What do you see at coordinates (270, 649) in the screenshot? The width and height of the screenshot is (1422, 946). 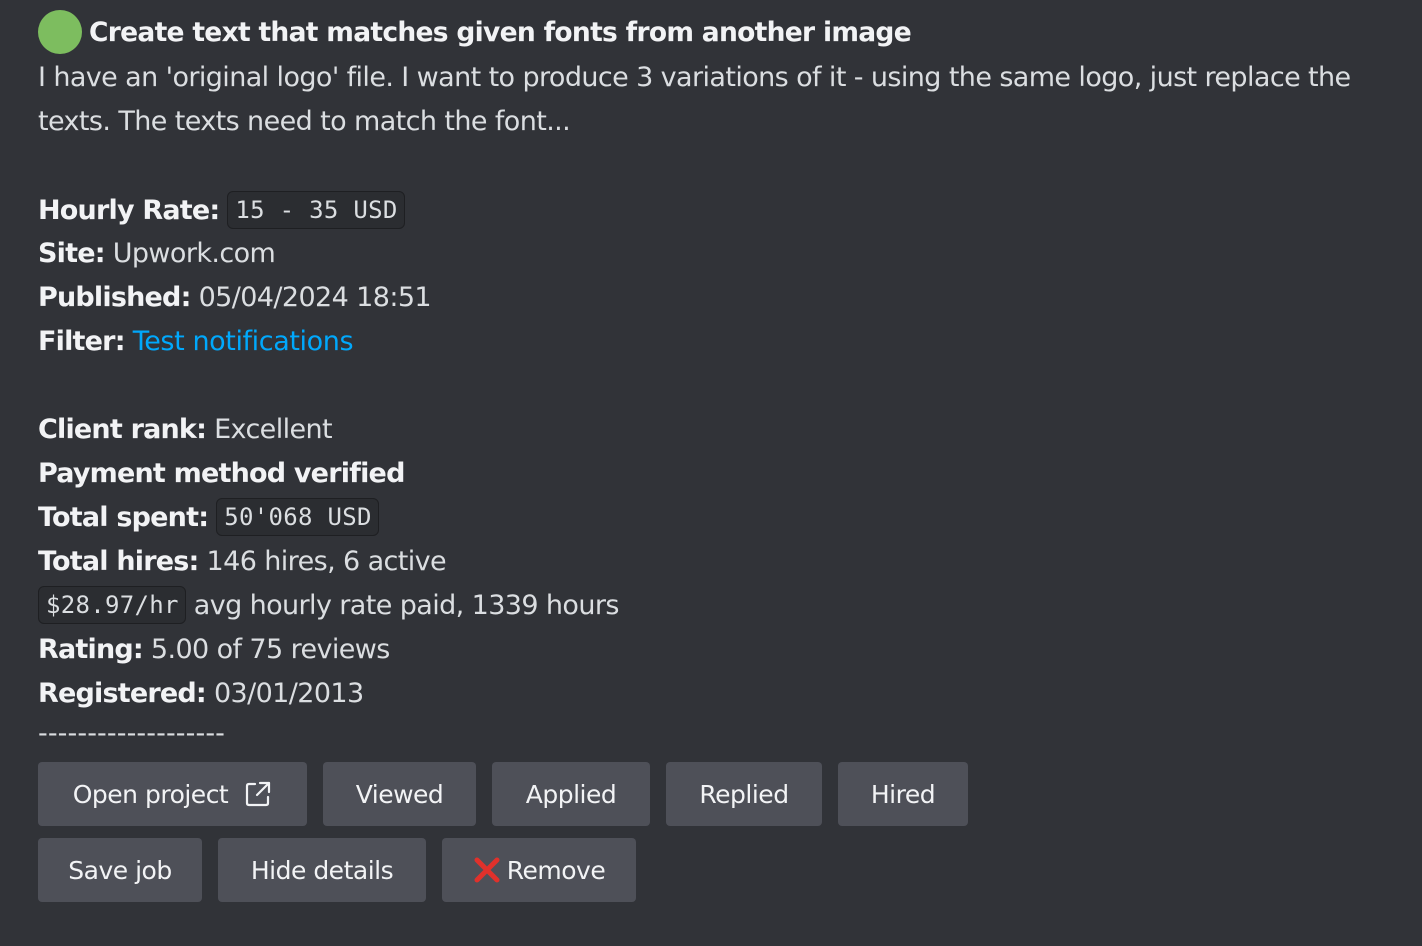 I see `rating-value: 5.00 of 75 reviews` at bounding box center [270, 649].